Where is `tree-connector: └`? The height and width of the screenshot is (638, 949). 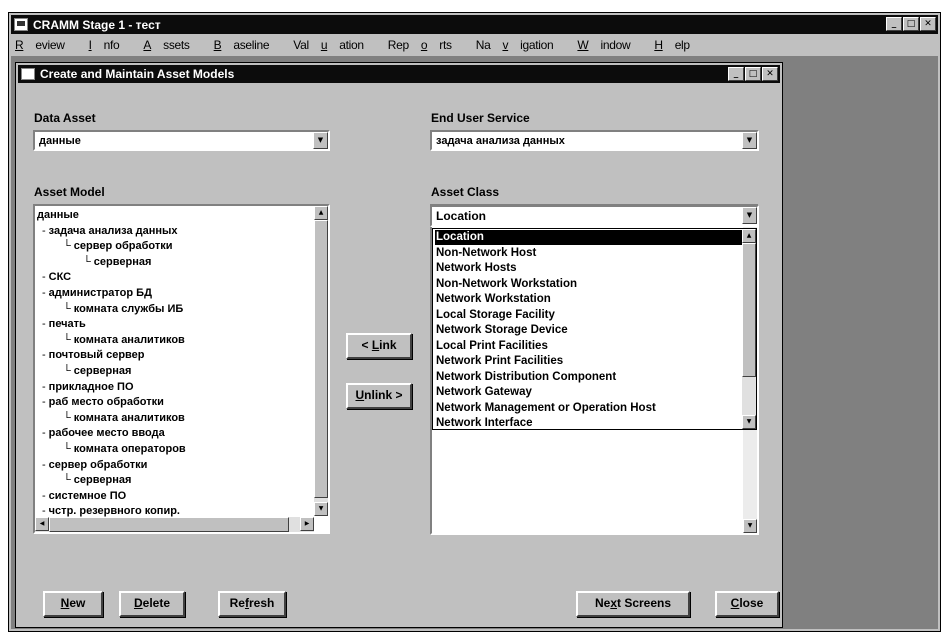
tree-connector: └ is located at coordinates (67, 371).